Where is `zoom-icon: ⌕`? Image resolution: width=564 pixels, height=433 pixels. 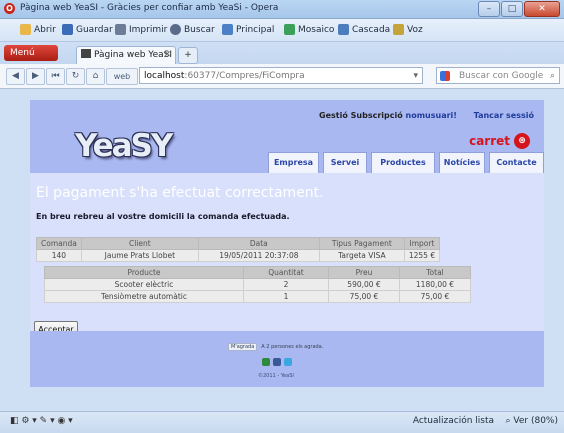
zoom-icon: ⌕ is located at coordinates (508, 421).